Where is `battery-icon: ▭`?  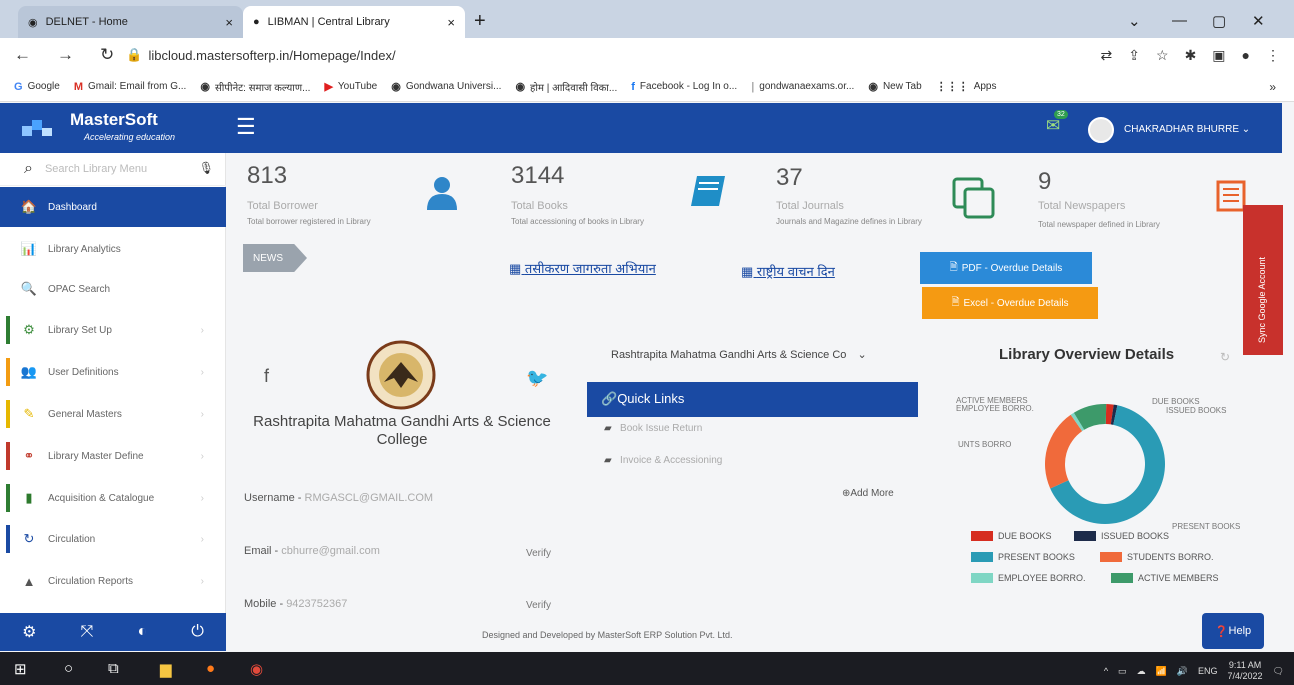
battery-icon: ▭ is located at coordinates (1122, 671).